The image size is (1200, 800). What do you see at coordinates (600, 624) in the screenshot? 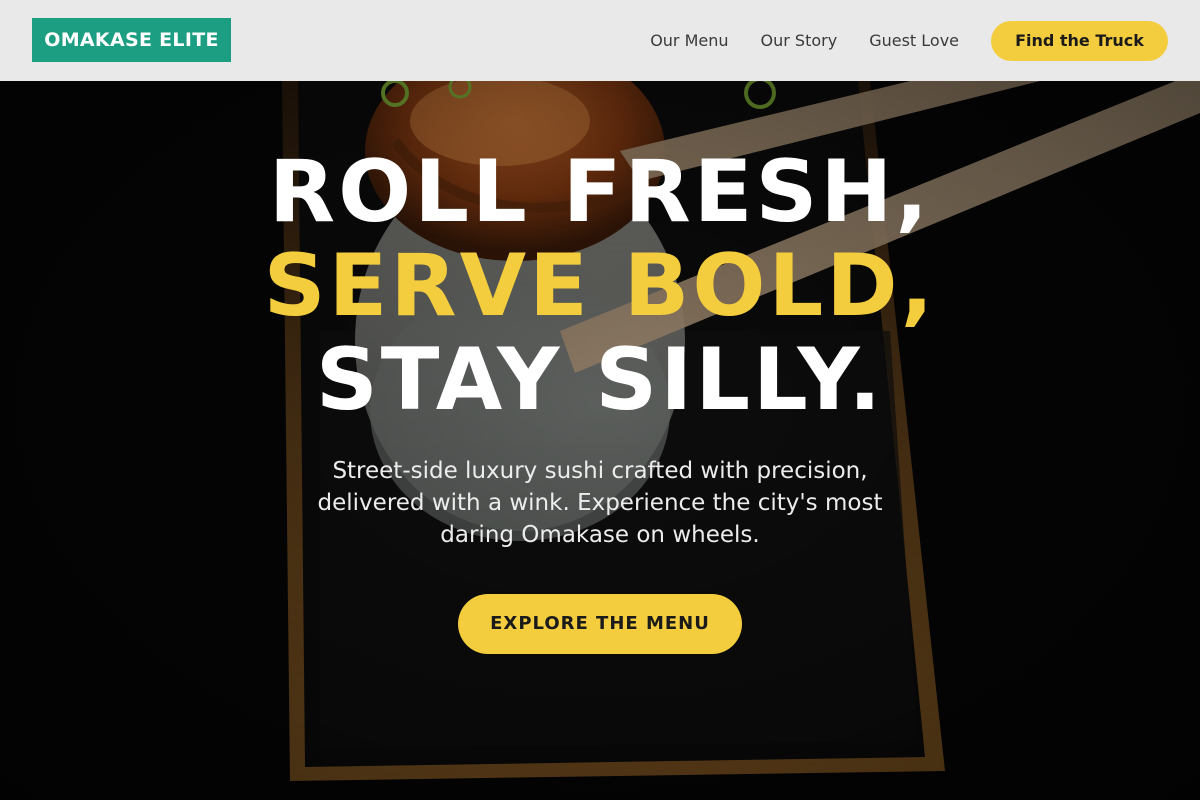
I see `explore-menu-button: EXPLORE THE MENU` at bounding box center [600, 624].